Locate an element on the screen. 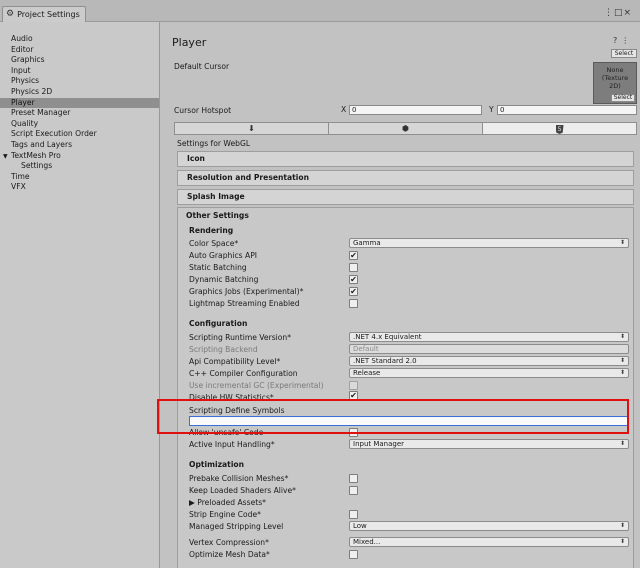  scripting-backend-value: Default is located at coordinates (366, 349).